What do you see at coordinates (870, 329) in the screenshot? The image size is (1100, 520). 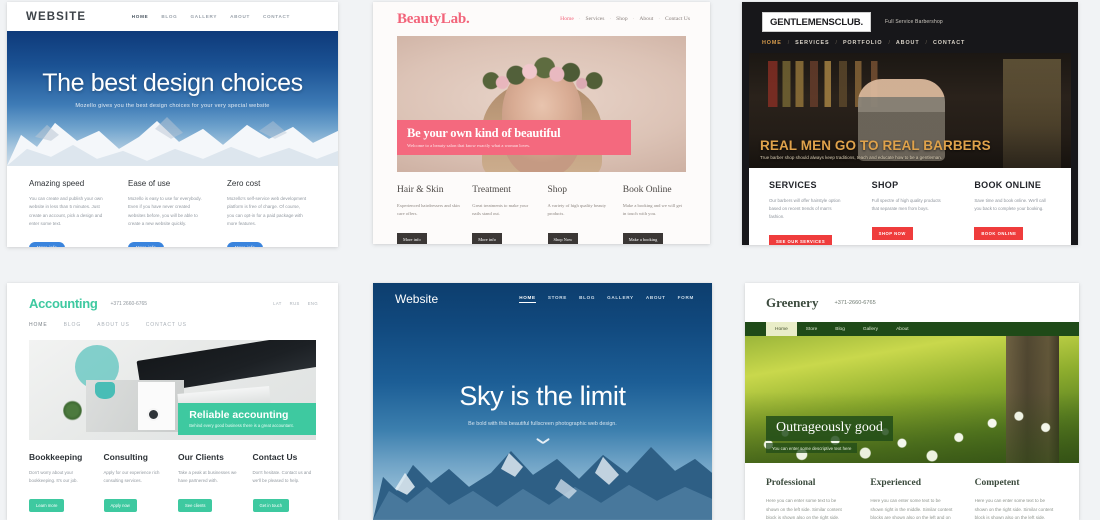 I see `nav-item-gallery: Gallery` at bounding box center [870, 329].